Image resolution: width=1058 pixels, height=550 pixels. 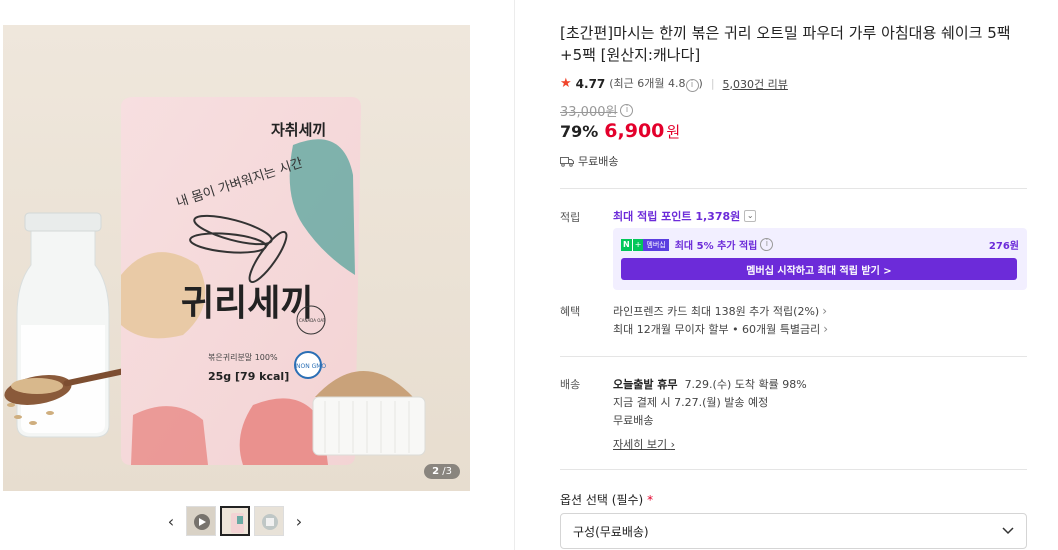 I want to click on non-gmo-badge: NON GMO, so click(x=311, y=366).